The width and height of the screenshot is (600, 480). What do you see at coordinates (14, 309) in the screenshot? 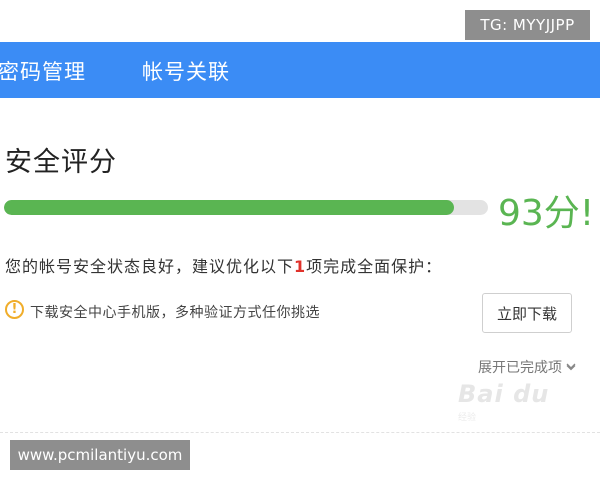
I see `warning-icon: !` at bounding box center [14, 309].